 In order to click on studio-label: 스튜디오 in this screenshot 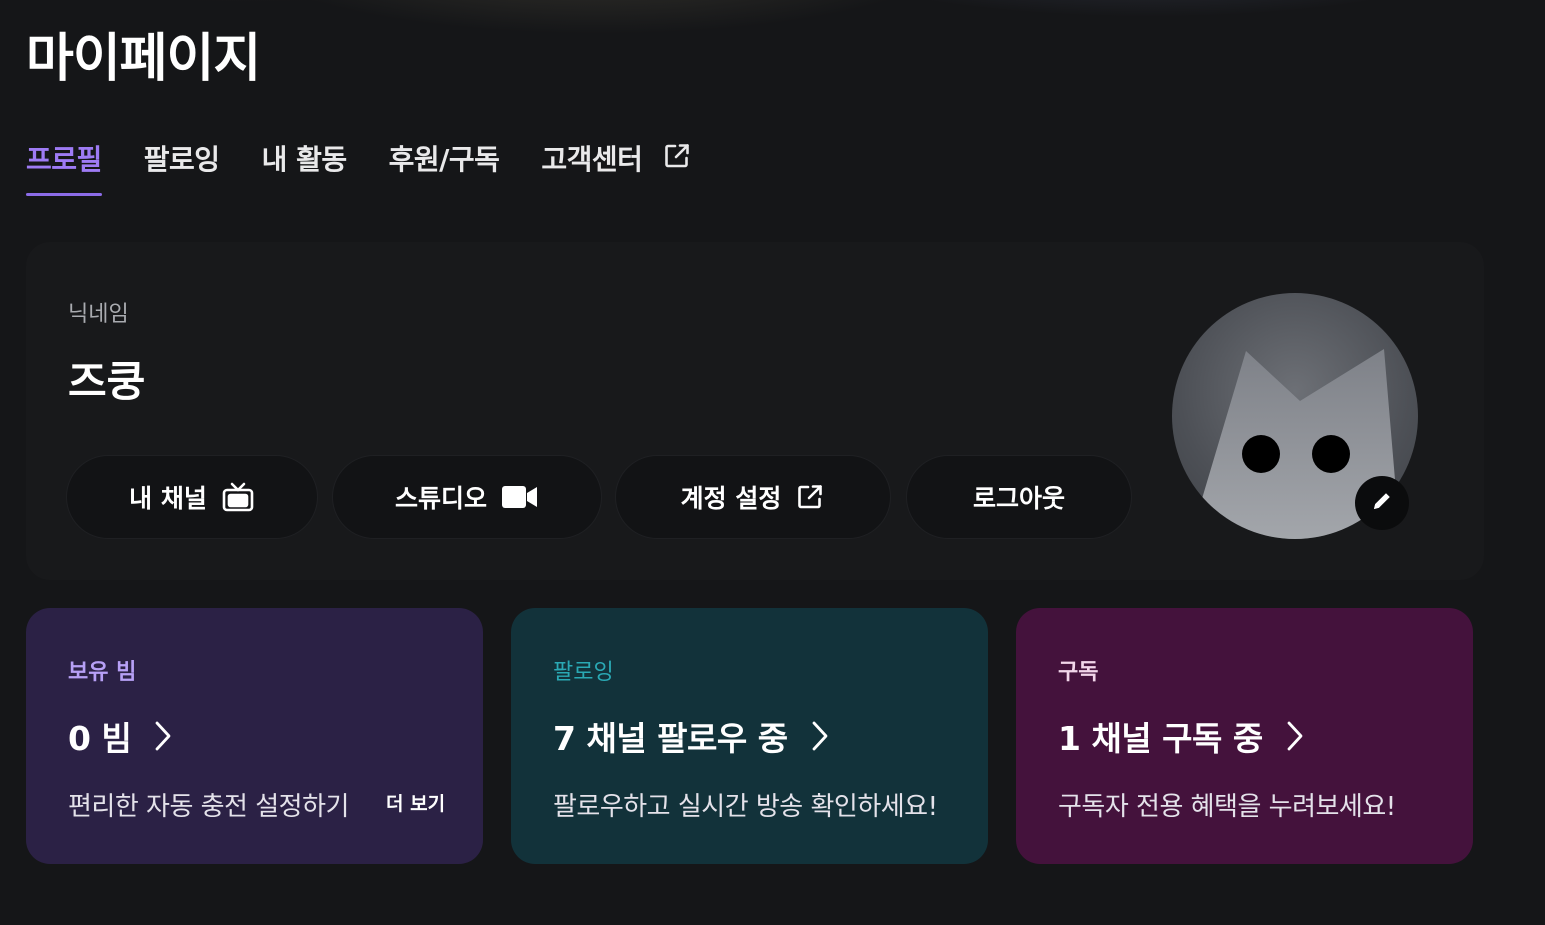, I will do `click(440, 498)`.